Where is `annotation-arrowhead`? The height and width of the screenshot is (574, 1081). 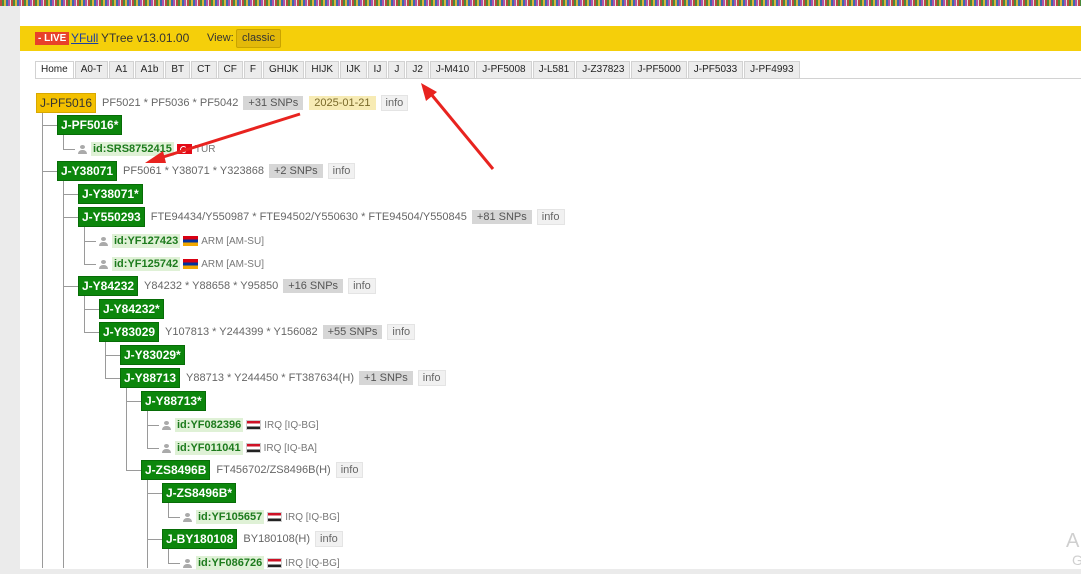
annotation-arrowhead is located at coordinates (155, 157).